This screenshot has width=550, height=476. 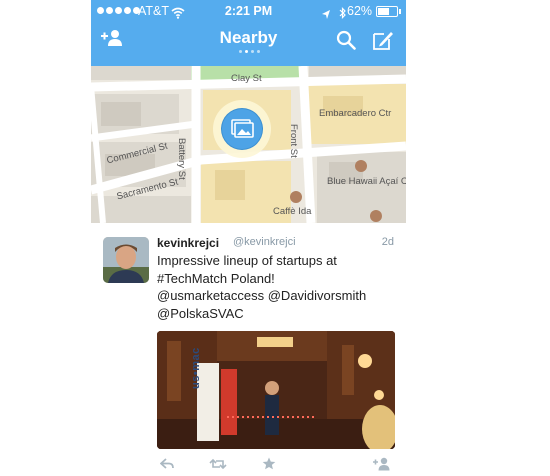 What do you see at coordinates (277, 314) in the screenshot?
I see `tweet-text-line: @PolskaSVAC` at bounding box center [277, 314].